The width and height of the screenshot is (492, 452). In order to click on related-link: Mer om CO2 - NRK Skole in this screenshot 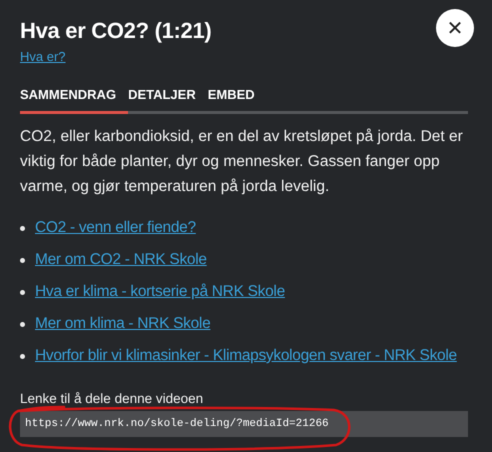, I will do `click(121, 260)`.